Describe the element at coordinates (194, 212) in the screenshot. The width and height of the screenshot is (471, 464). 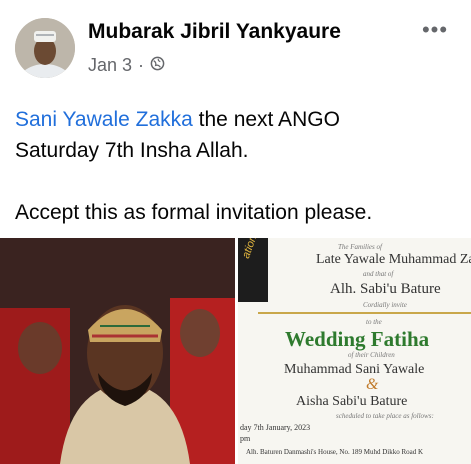
I see `post-text-line3: Accept this as formal invitation please.` at that location.